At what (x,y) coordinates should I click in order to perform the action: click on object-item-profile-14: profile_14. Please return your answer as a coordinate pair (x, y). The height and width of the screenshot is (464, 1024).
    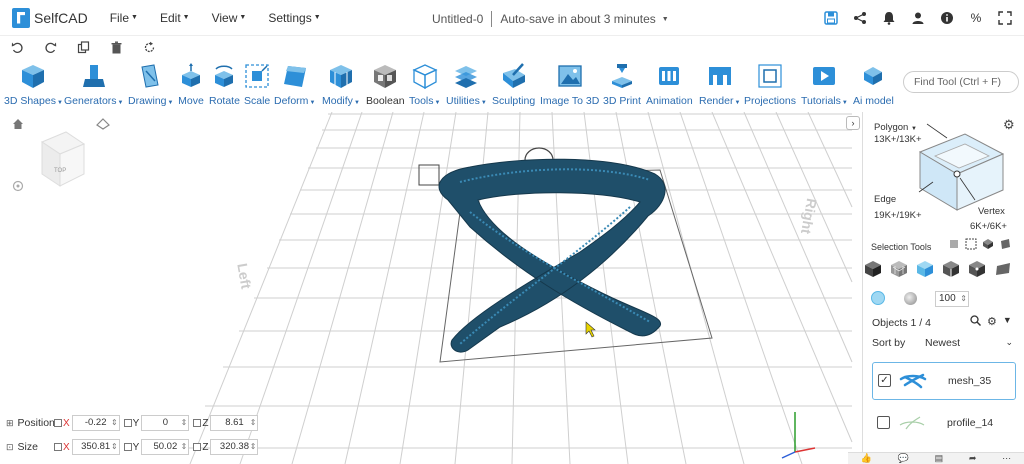
    Looking at the image, I should click on (944, 424).